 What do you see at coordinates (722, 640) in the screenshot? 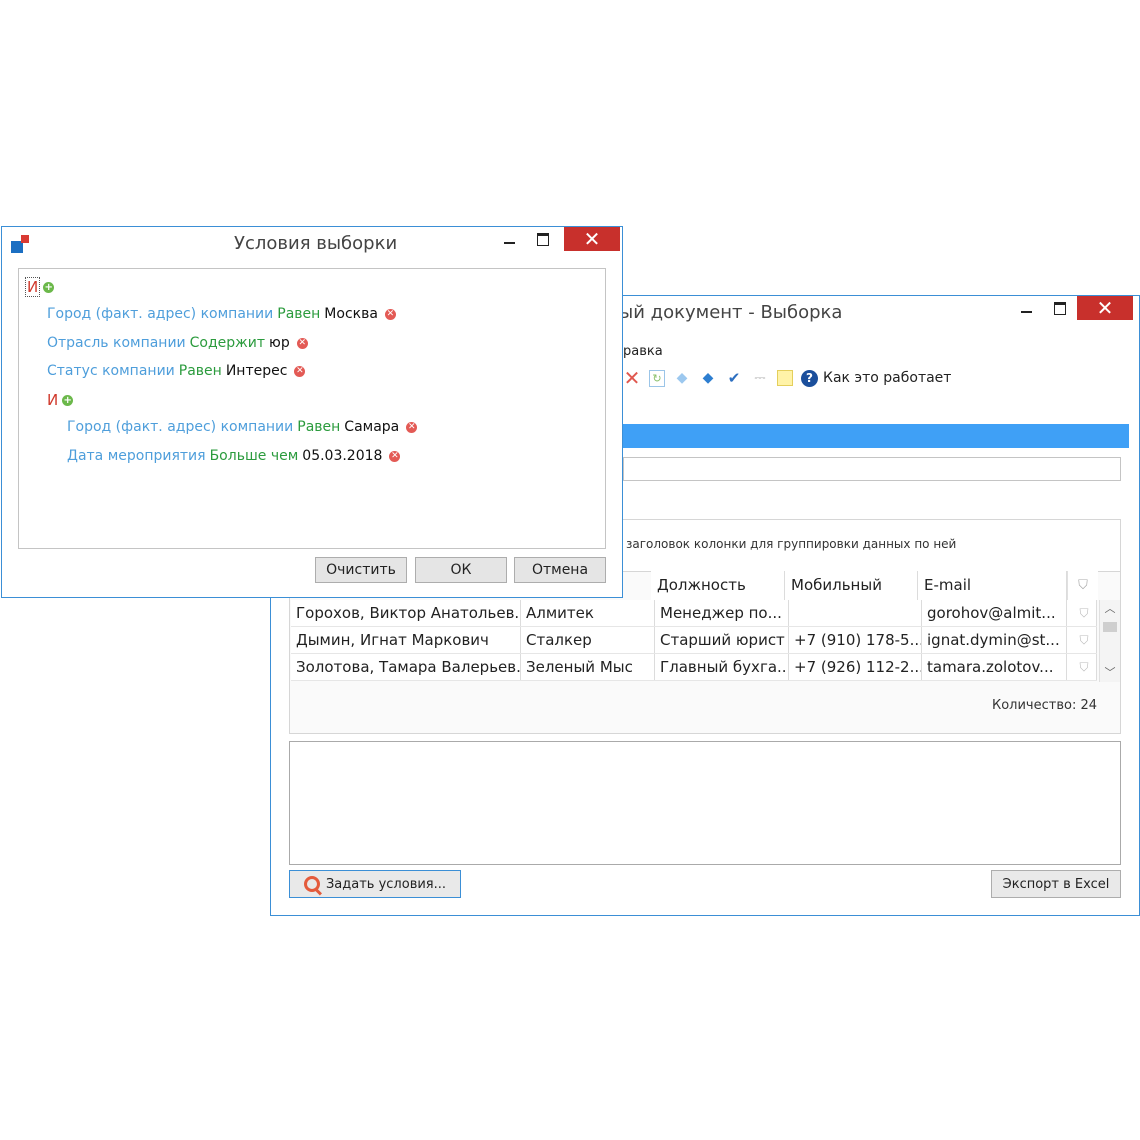
I see `cell-position: Старший юрист` at bounding box center [722, 640].